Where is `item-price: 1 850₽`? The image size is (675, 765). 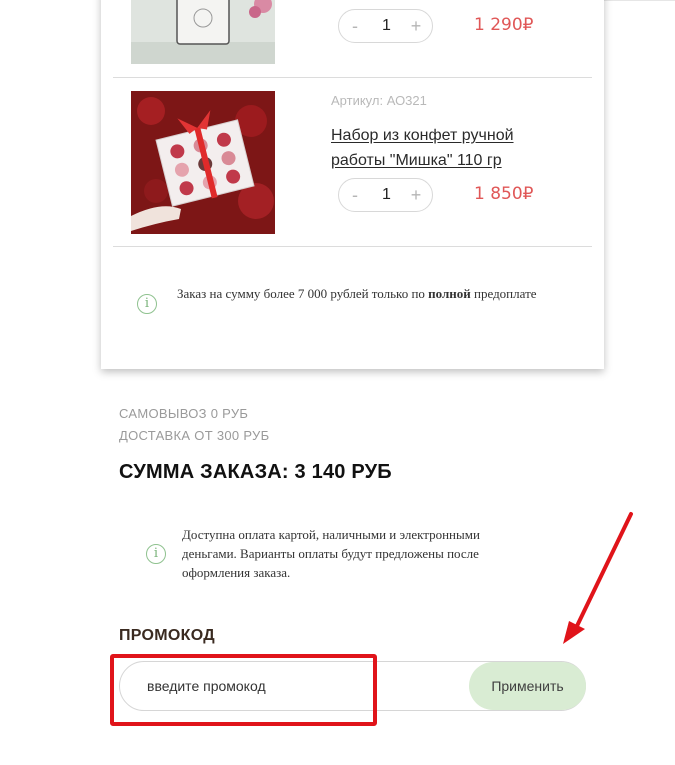
item-price: 1 850₽ is located at coordinates (504, 194).